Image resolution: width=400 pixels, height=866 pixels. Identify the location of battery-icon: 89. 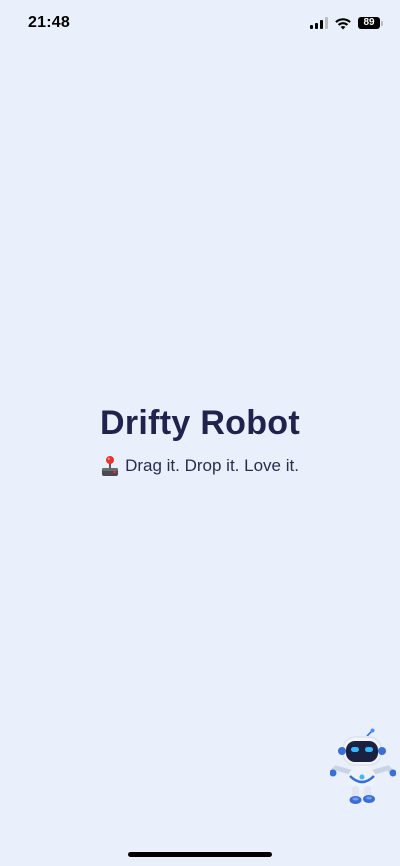
(370, 23).